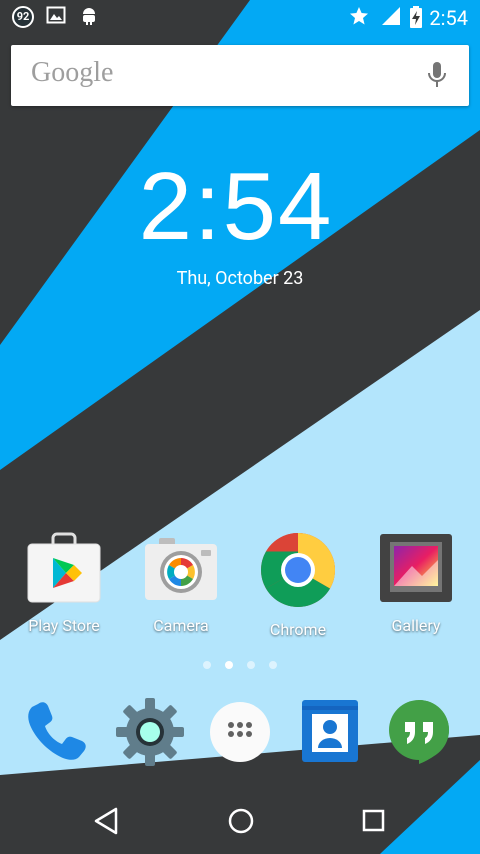  What do you see at coordinates (72, 72) in the screenshot?
I see `google-logo: Google` at bounding box center [72, 72].